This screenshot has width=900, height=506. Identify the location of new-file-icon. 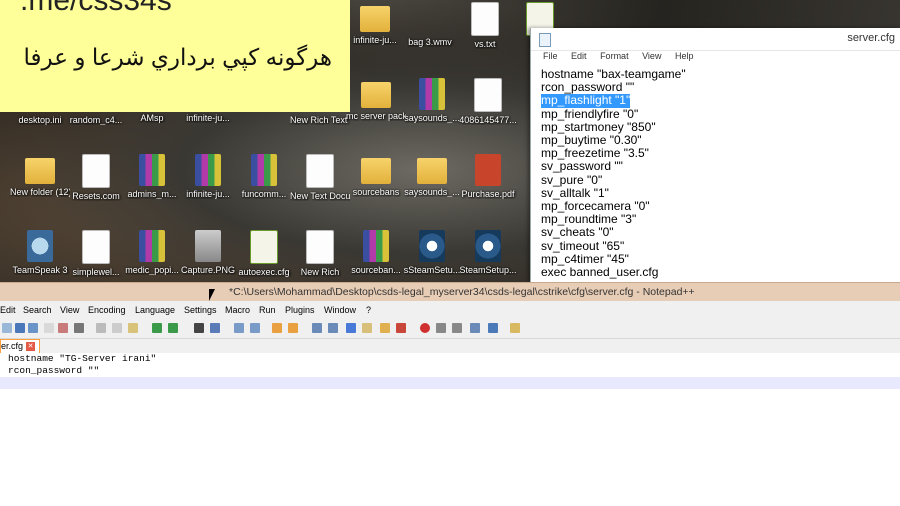
(7, 328).